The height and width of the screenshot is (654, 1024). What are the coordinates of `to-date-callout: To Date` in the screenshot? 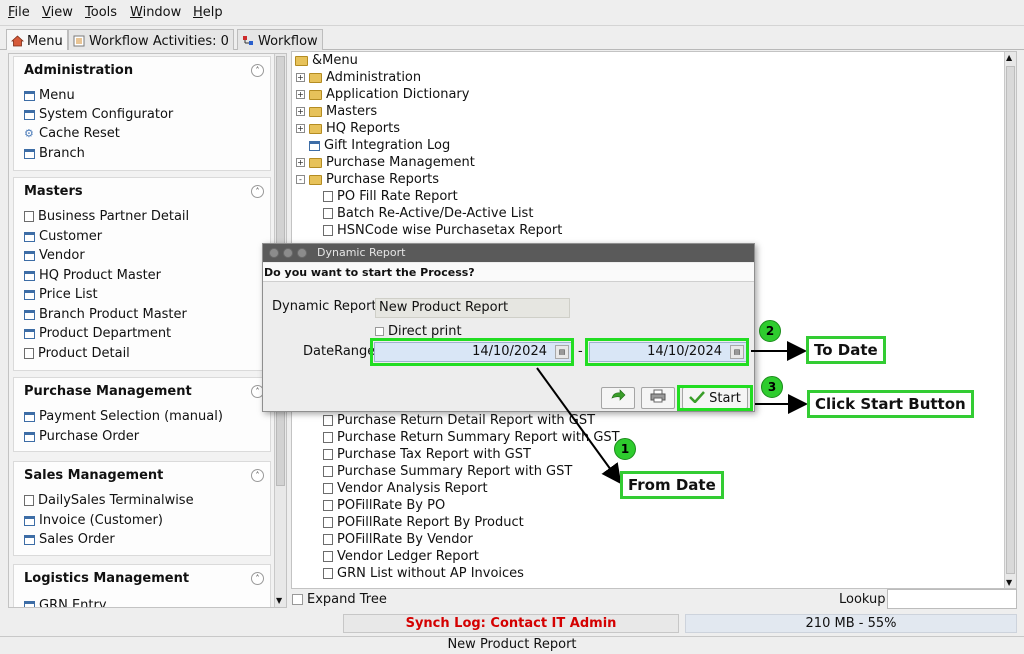 It's located at (846, 350).